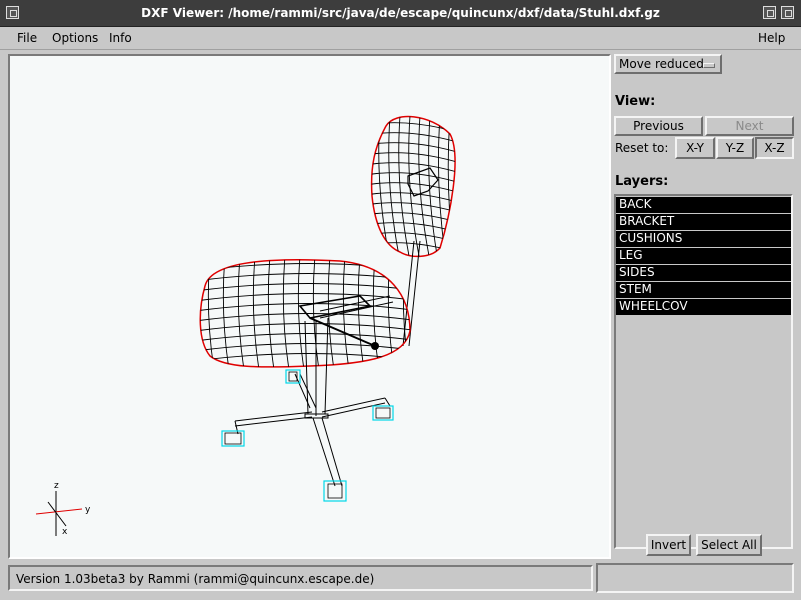 The image size is (801, 600). I want to click on layers-label: Layers:, so click(642, 181).